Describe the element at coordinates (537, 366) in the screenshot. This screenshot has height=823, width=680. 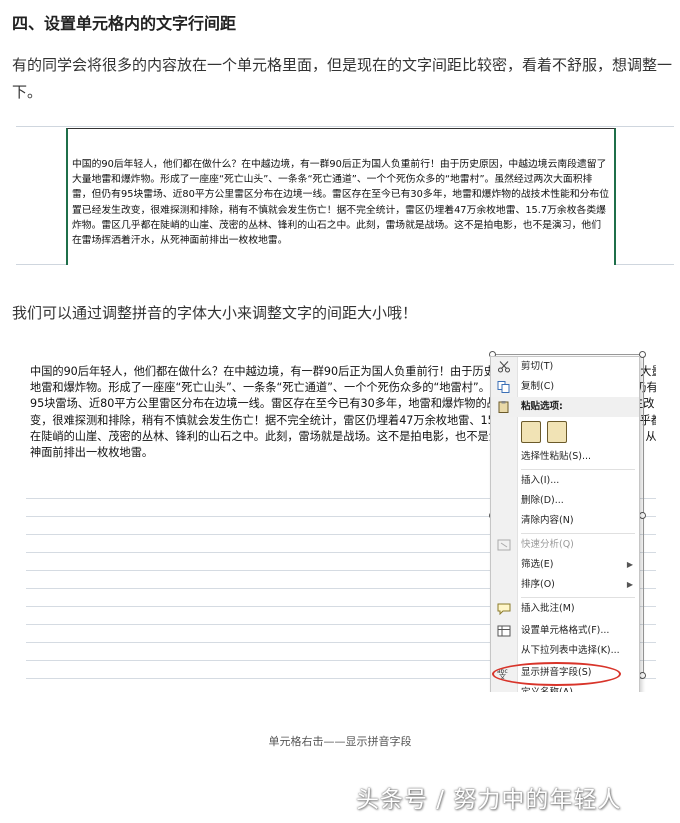
I see `menu-item-label: 剪切(T)` at that location.